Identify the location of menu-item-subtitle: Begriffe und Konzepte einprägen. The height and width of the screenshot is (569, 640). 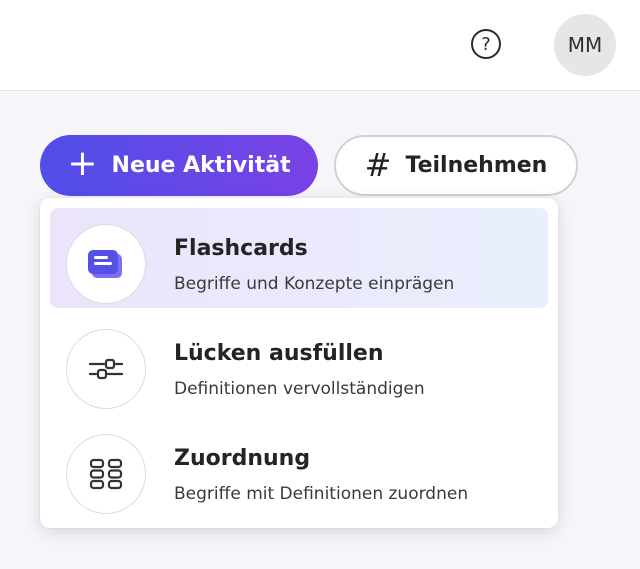
(314, 284).